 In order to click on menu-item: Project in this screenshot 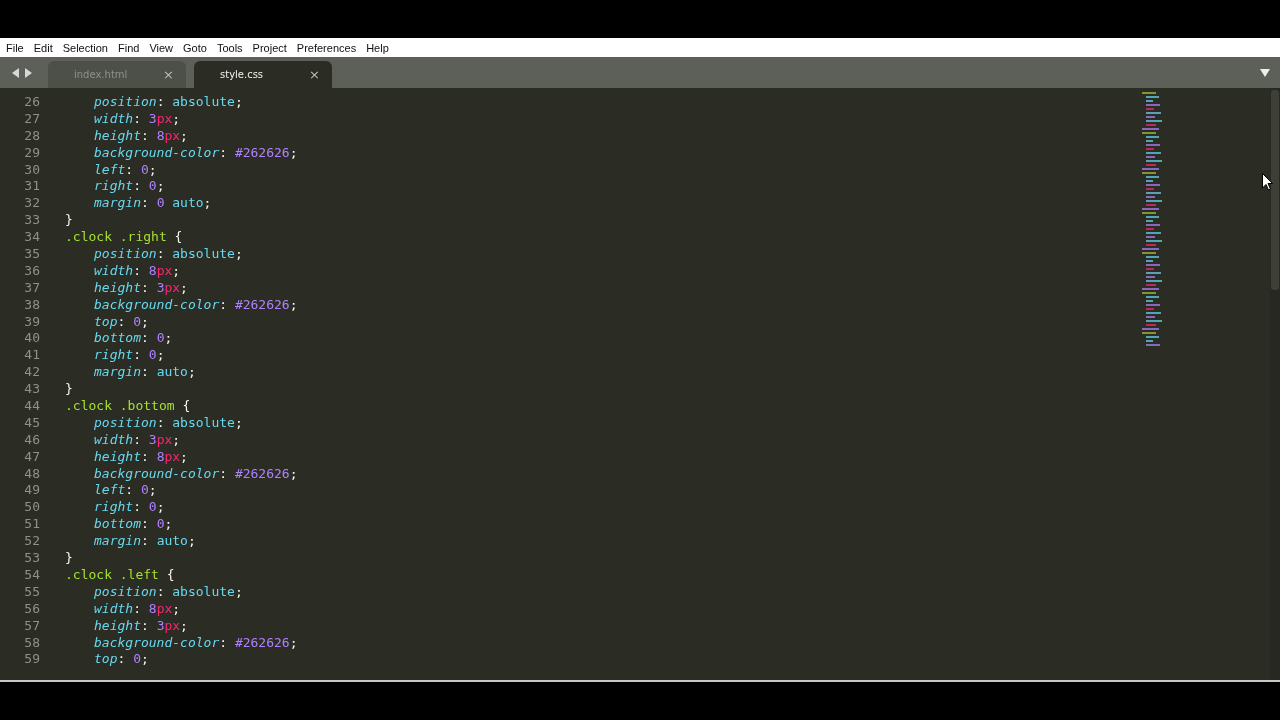, I will do `click(269, 47)`.